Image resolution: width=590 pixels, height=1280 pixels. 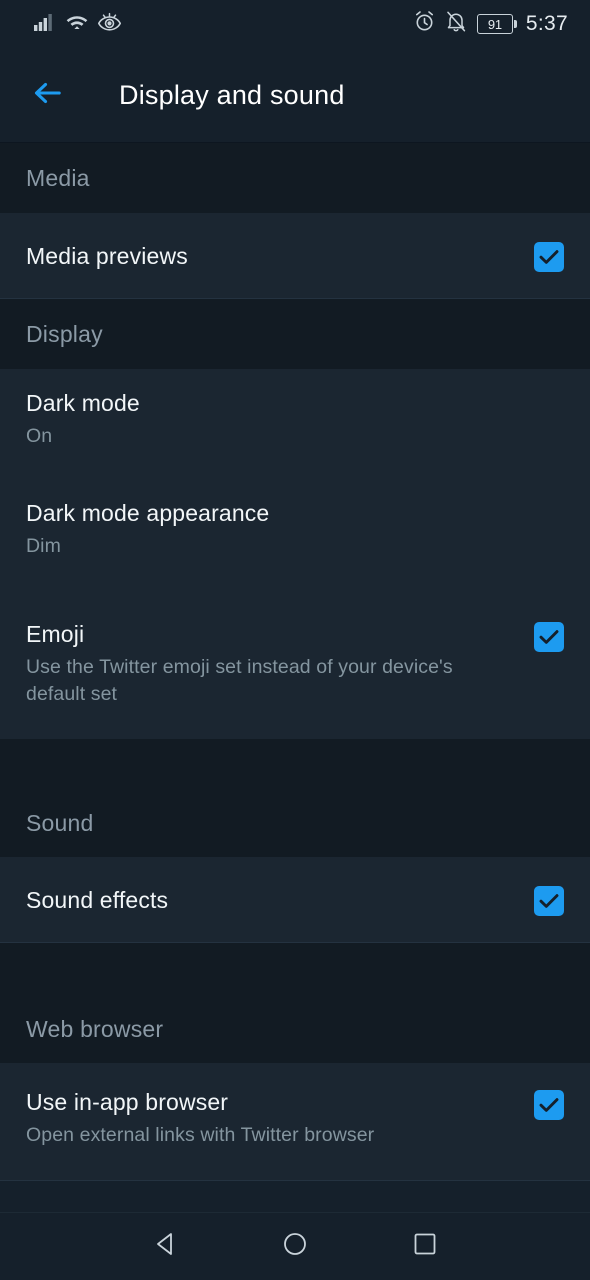 What do you see at coordinates (295, 529) in the screenshot?
I see `setting-row-dark-mode-appearance: Dark mode appearance Dim` at bounding box center [295, 529].